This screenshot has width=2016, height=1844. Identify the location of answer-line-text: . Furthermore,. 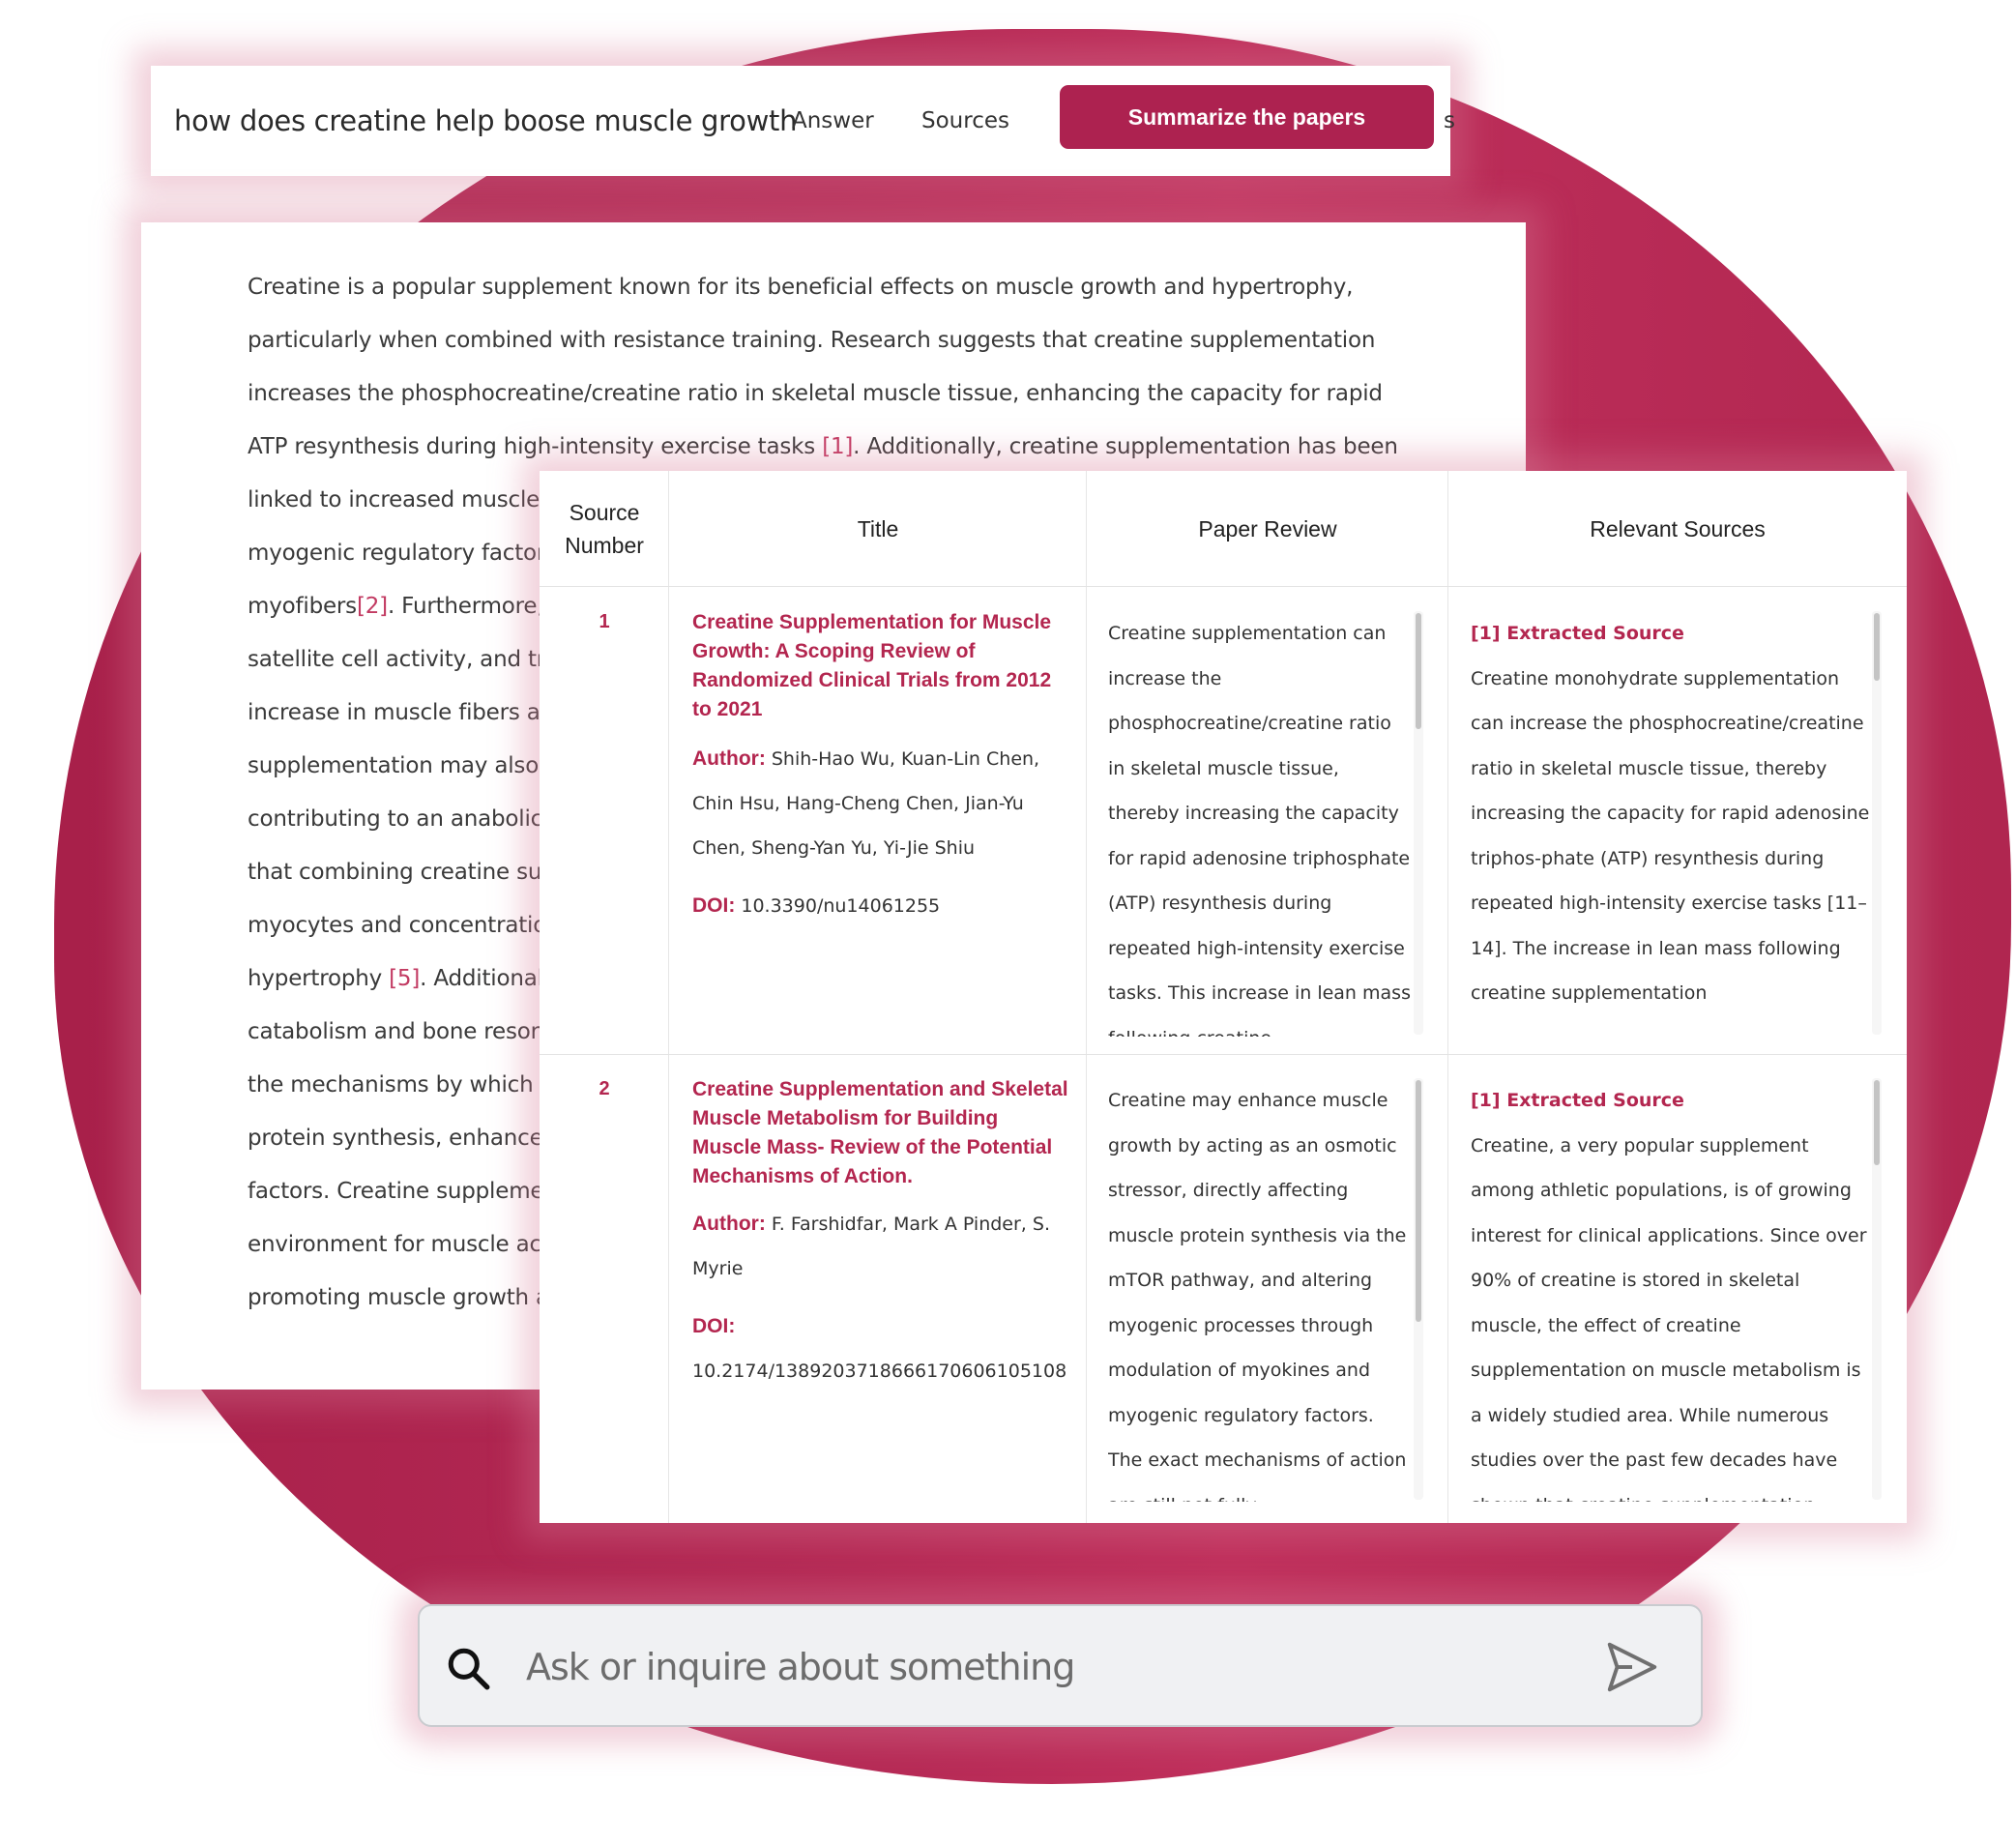
(466, 606).